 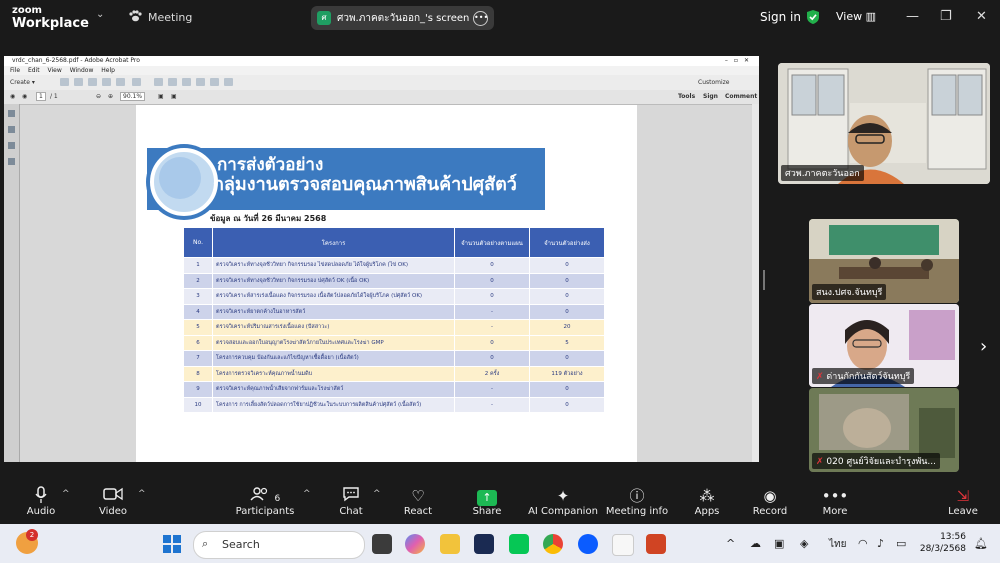 I want to click on acrobat-window-controls: –▫✕, so click(x=740, y=61).